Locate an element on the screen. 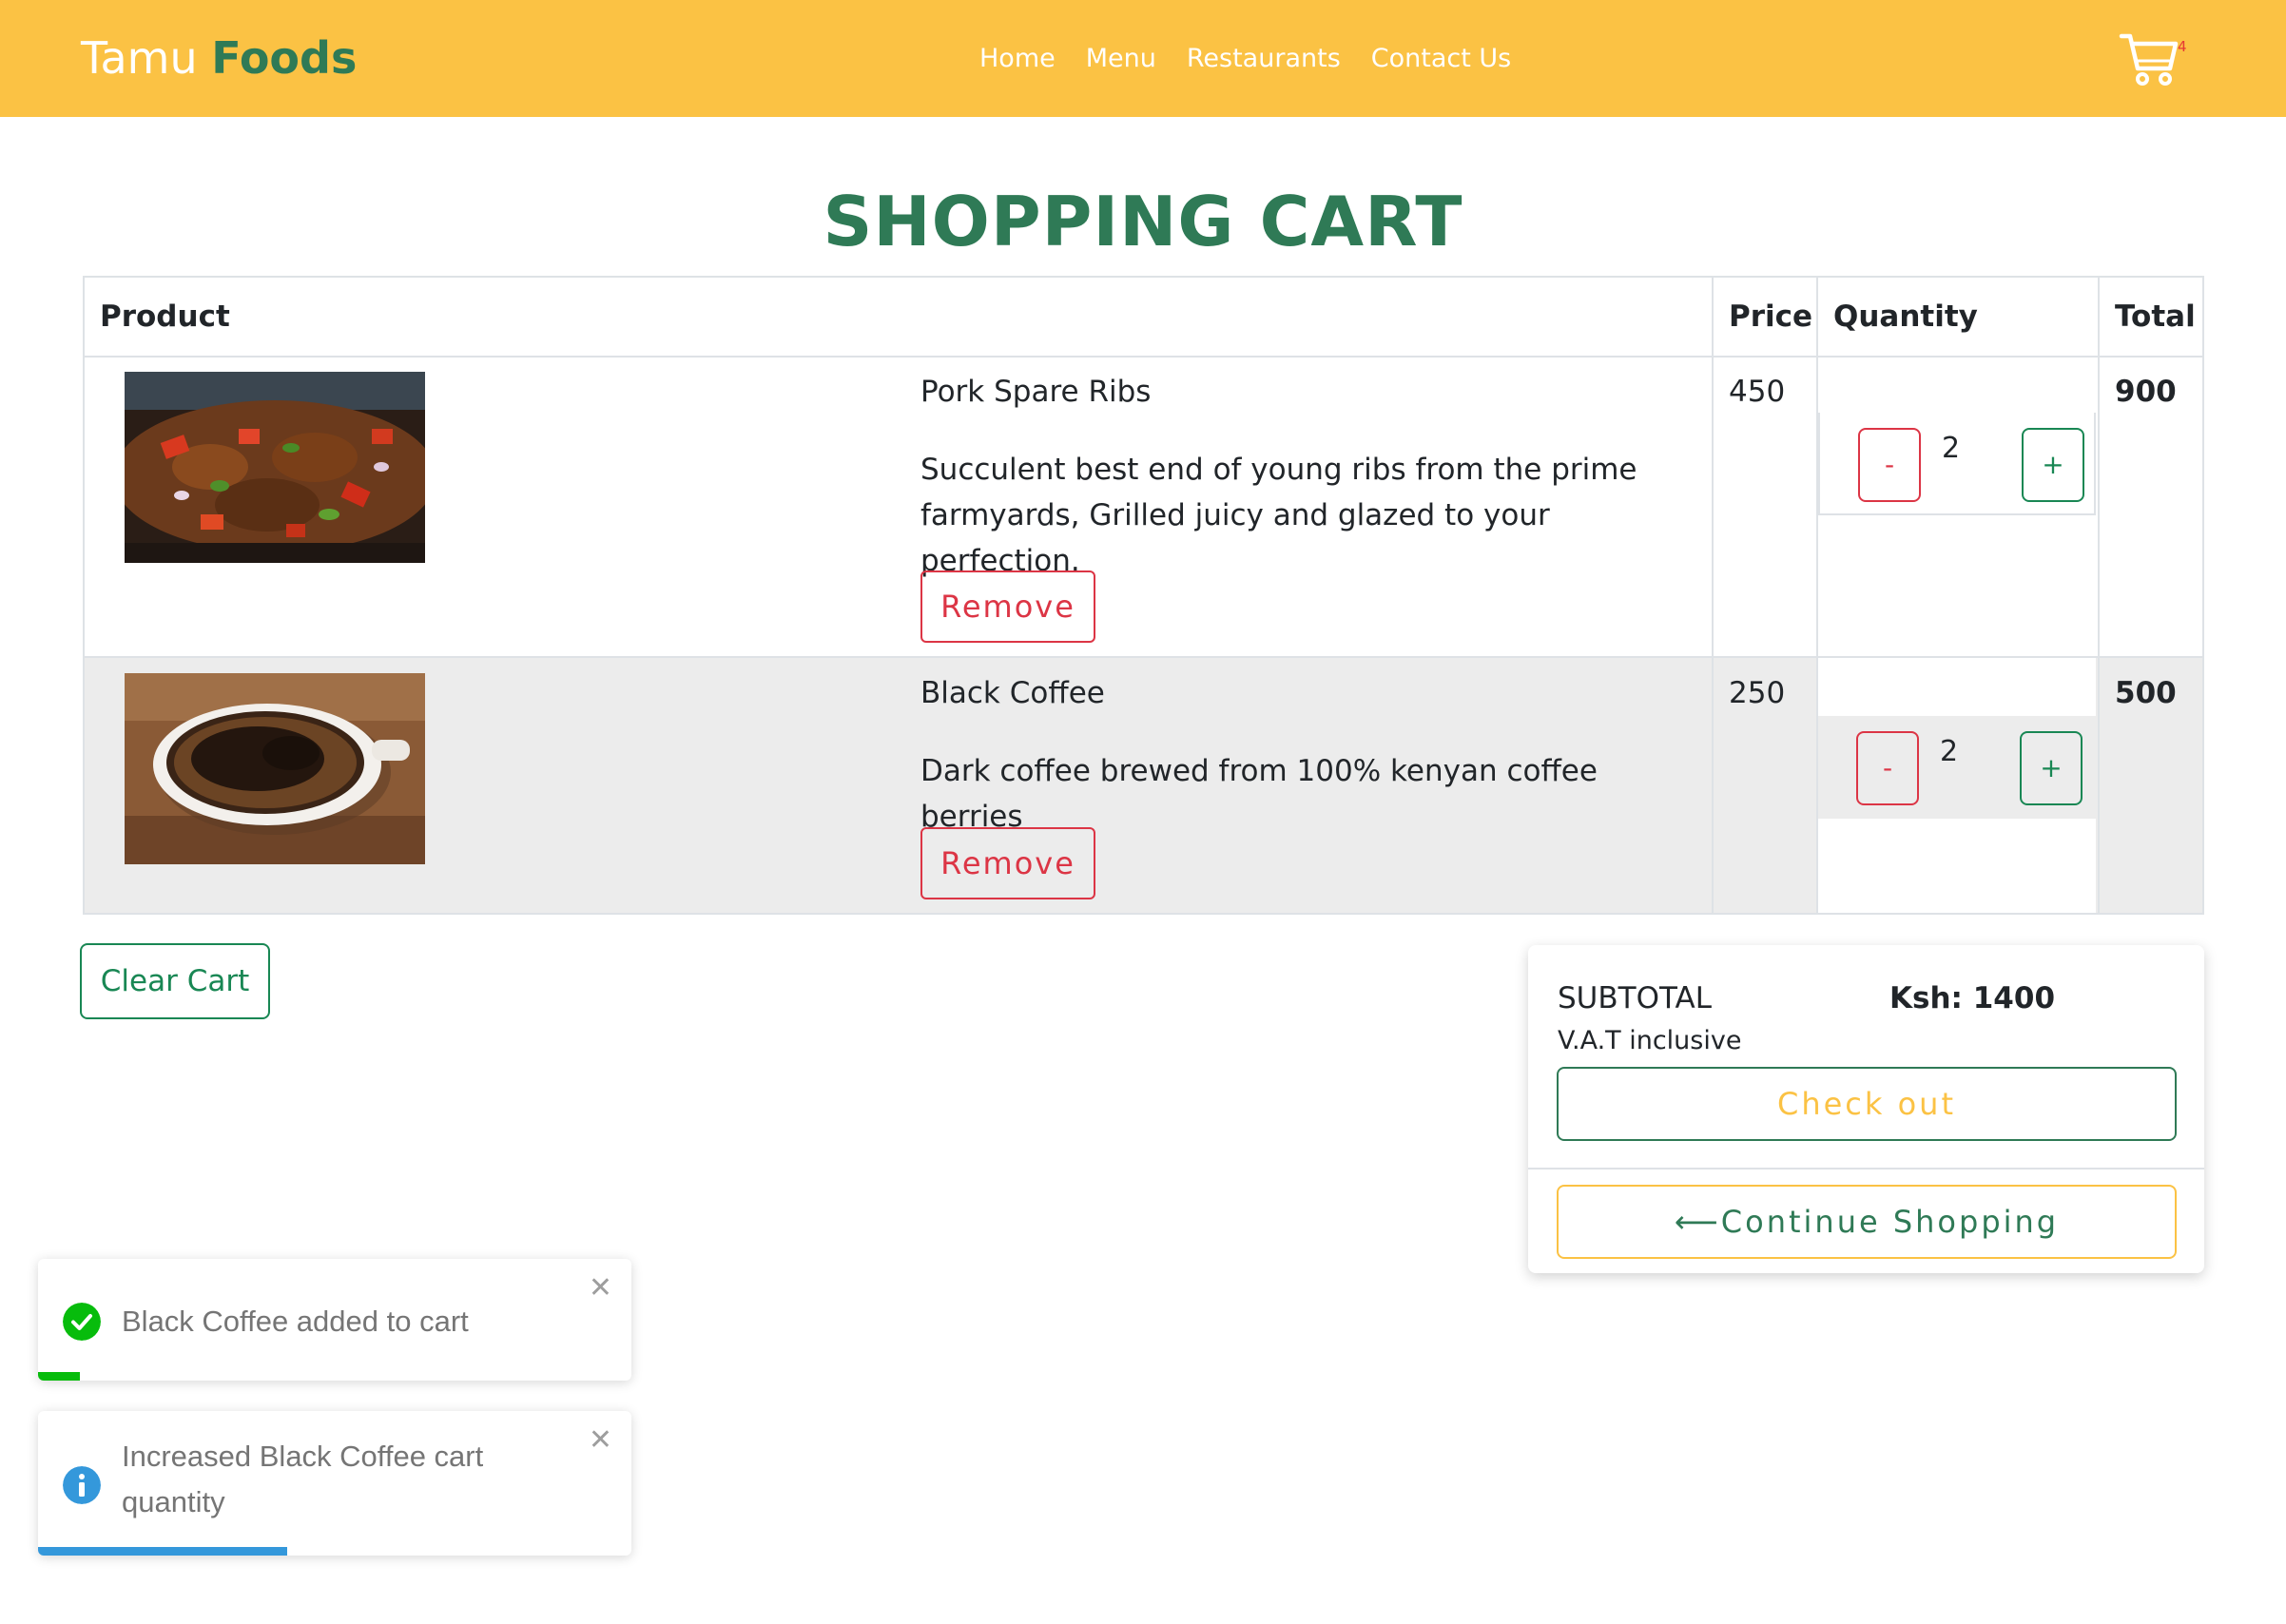 The width and height of the screenshot is (2286, 1624). total-value: 500 is located at coordinates (2146, 693).